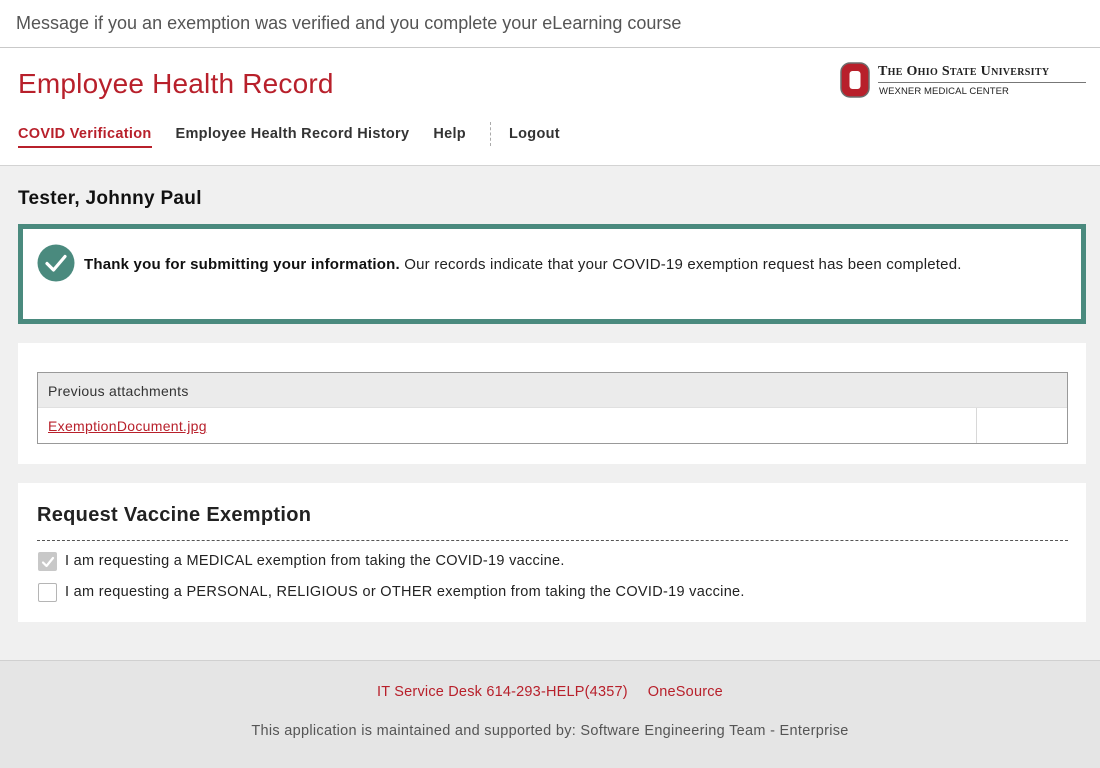  Describe the element at coordinates (964, 71) in the screenshot. I see `university-name: The Ohio State University` at that location.